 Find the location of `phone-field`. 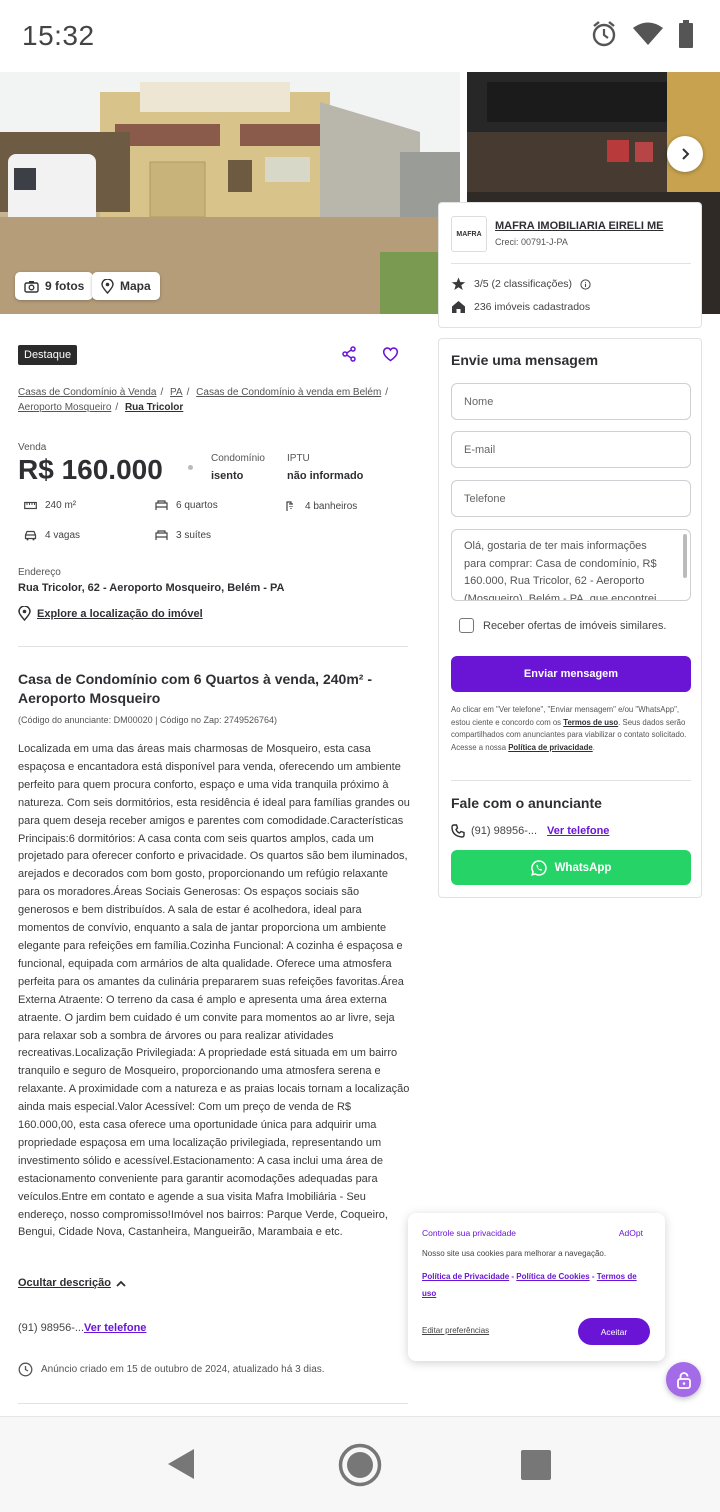

phone-field is located at coordinates (571, 498).